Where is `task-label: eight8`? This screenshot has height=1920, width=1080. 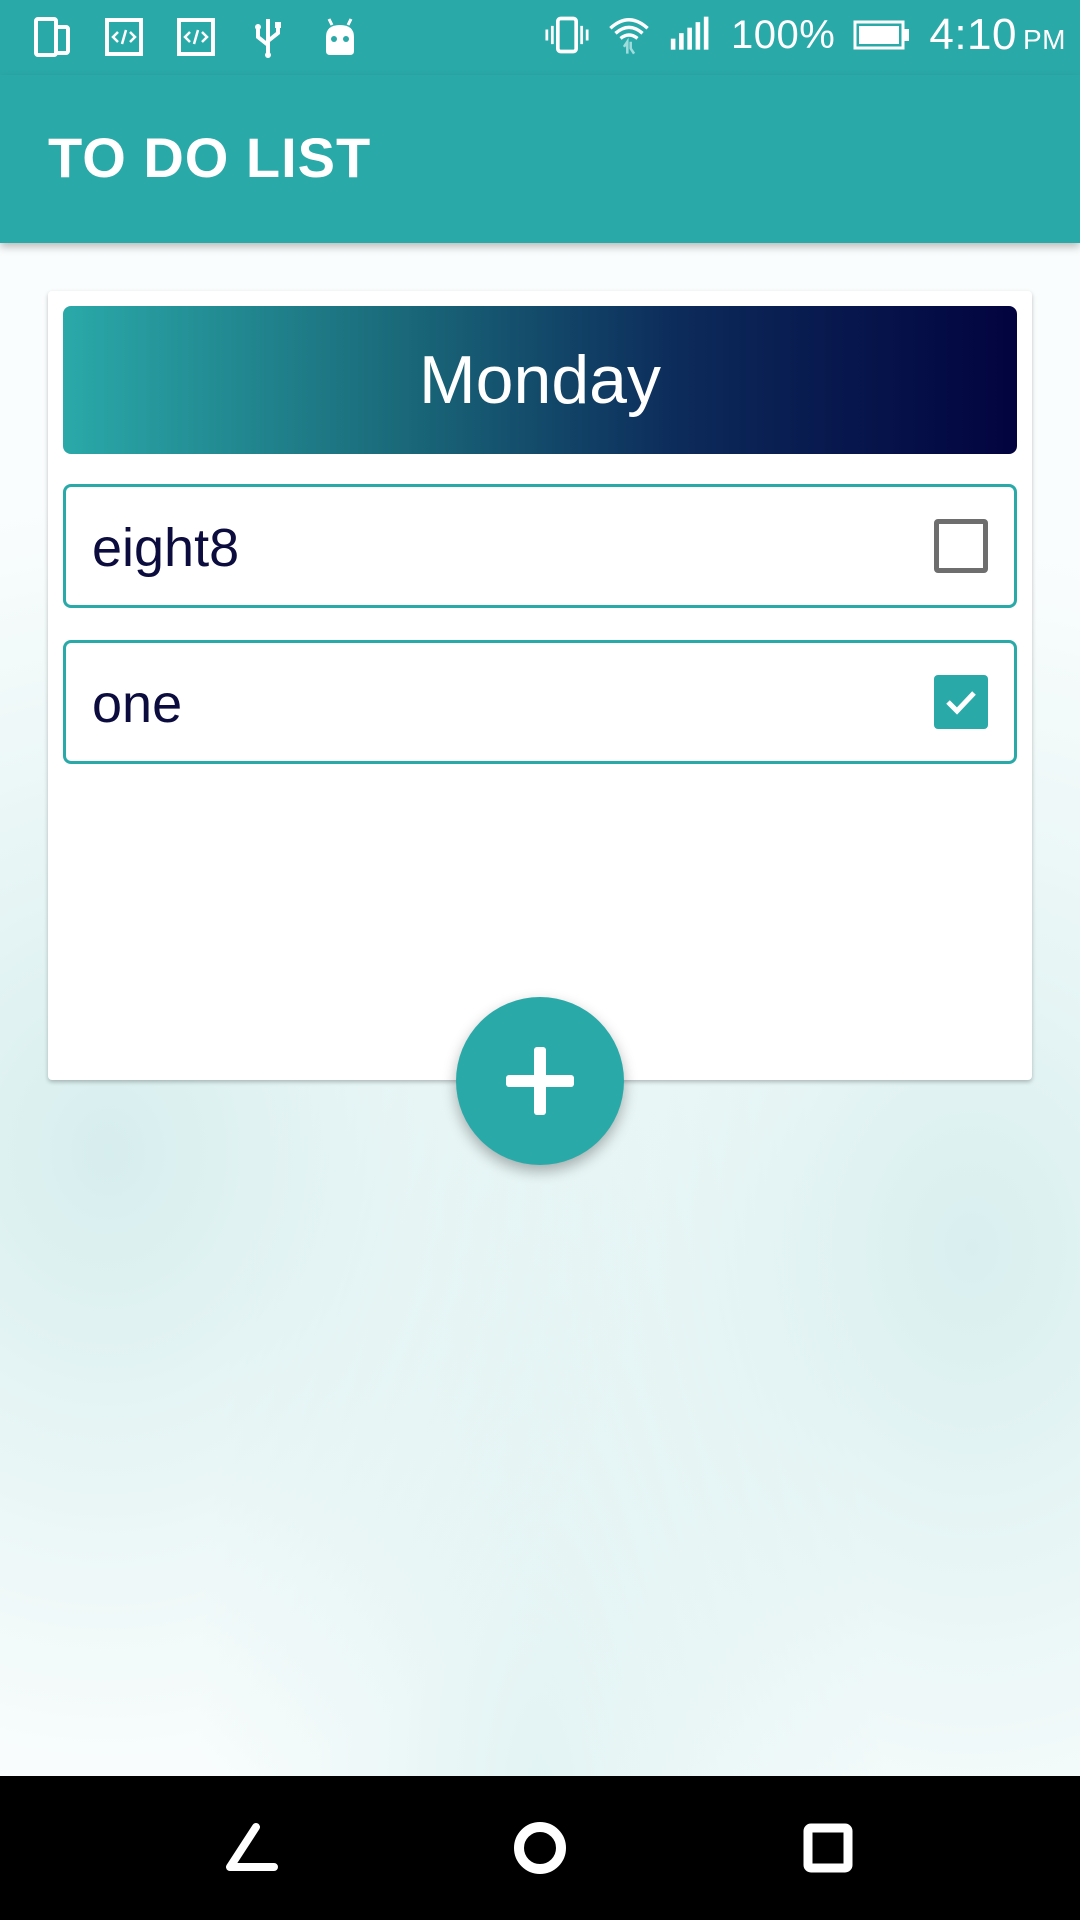 task-label: eight8 is located at coordinates (166, 548).